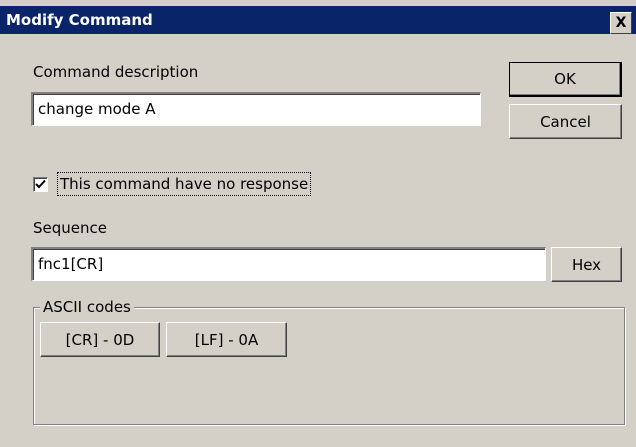 The height and width of the screenshot is (447, 636). What do you see at coordinates (288, 264) in the screenshot?
I see `sequence-input: fnc1[CR]` at bounding box center [288, 264].